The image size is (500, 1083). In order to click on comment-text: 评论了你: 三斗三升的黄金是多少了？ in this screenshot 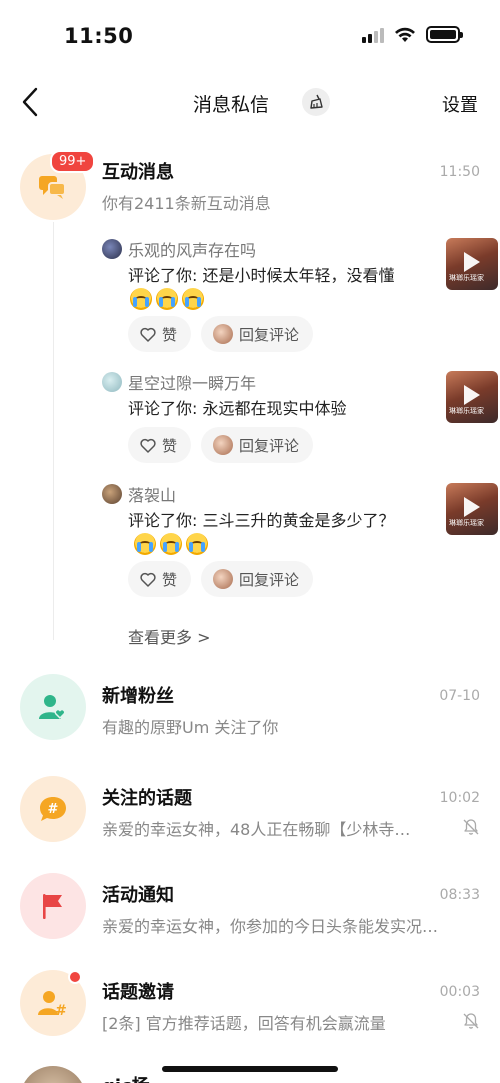, I will do `click(268, 533)`.